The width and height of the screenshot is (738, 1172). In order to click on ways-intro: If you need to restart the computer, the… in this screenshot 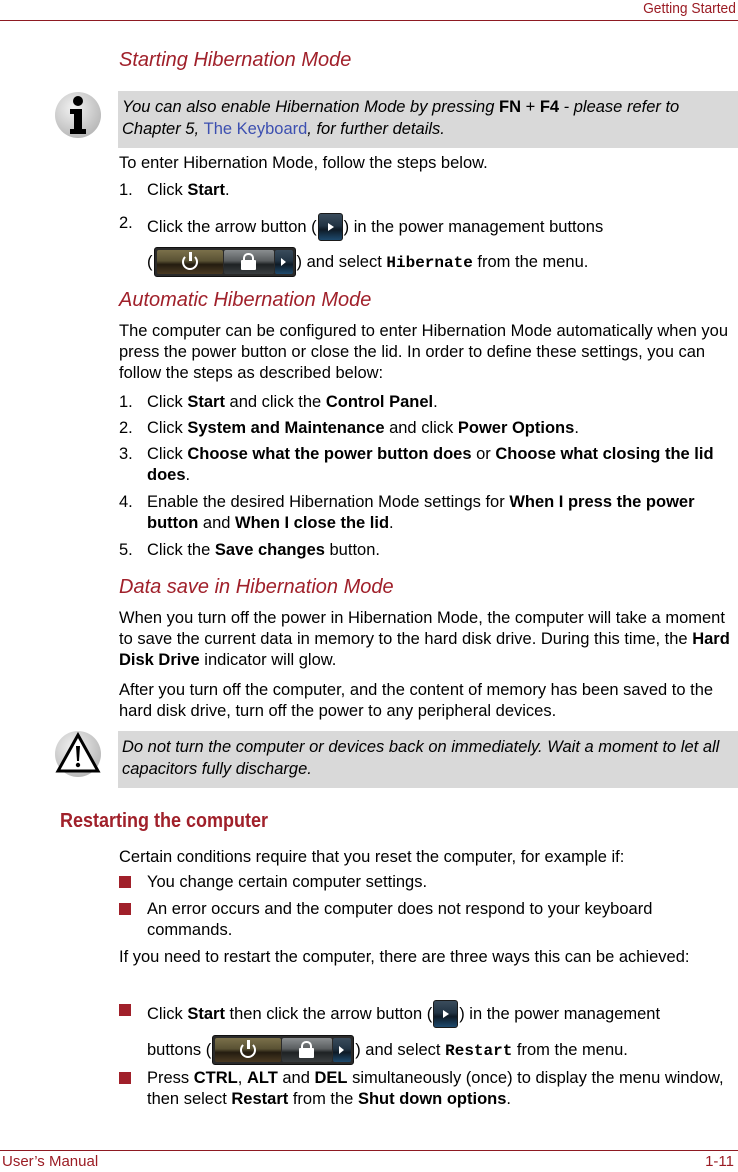, I will do `click(404, 957)`.